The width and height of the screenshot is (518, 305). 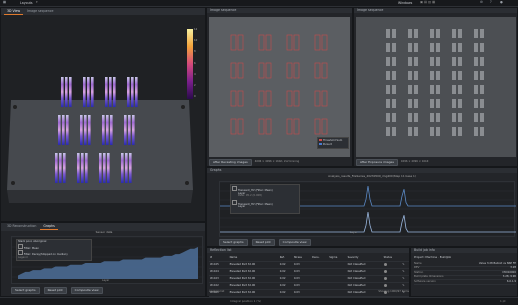 What do you see at coordinates (465, 282) in the screenshot?
I see `property-row: Software version 6.0.1.9` at bounding box center [465, 282].